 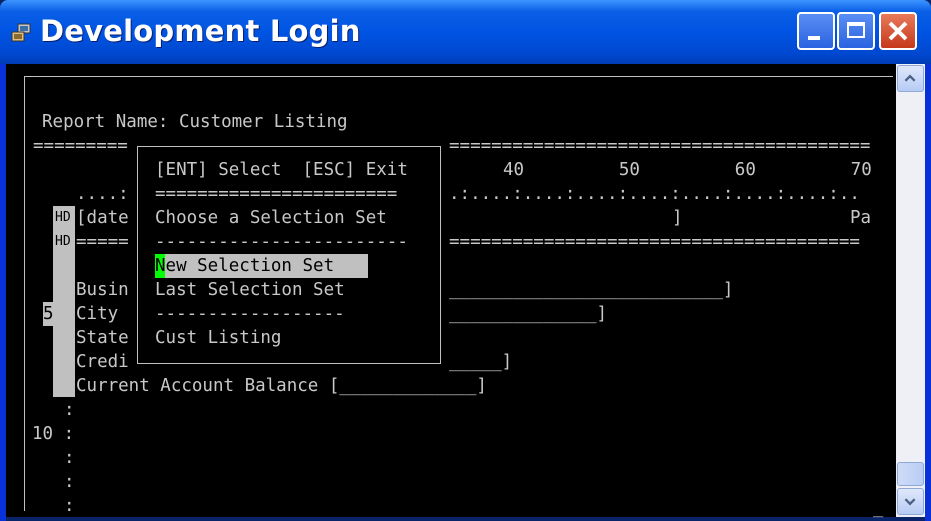 What do you see at coordinates (102, 194) in the screenshot?
I see `ruler-left: ....:` at bounding box center [102, 194].